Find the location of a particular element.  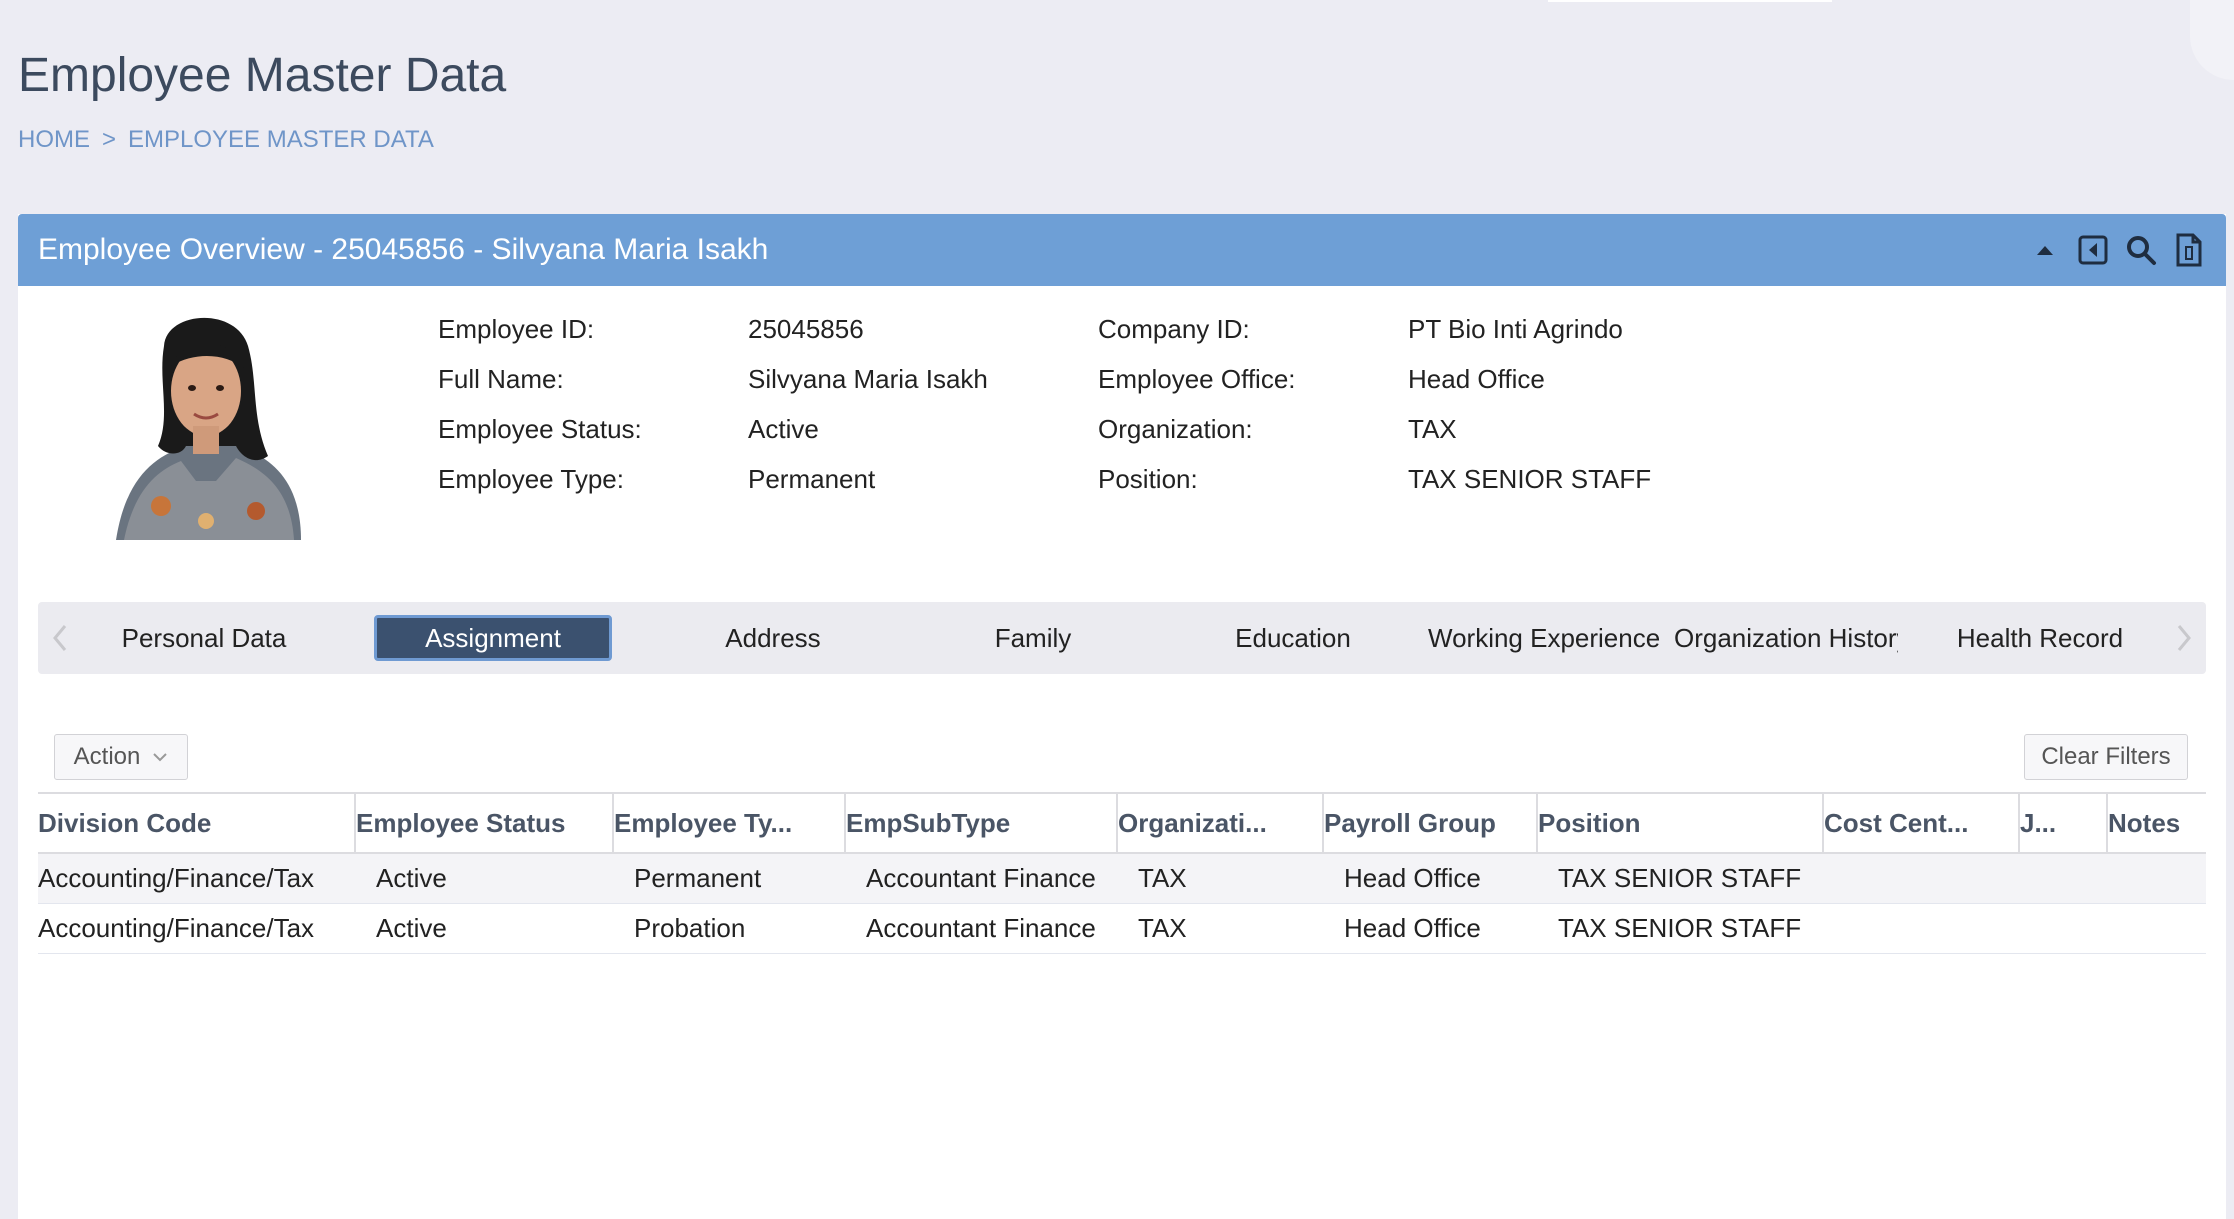

cell-employee-type: Probation is located at coordinates (690, 928).